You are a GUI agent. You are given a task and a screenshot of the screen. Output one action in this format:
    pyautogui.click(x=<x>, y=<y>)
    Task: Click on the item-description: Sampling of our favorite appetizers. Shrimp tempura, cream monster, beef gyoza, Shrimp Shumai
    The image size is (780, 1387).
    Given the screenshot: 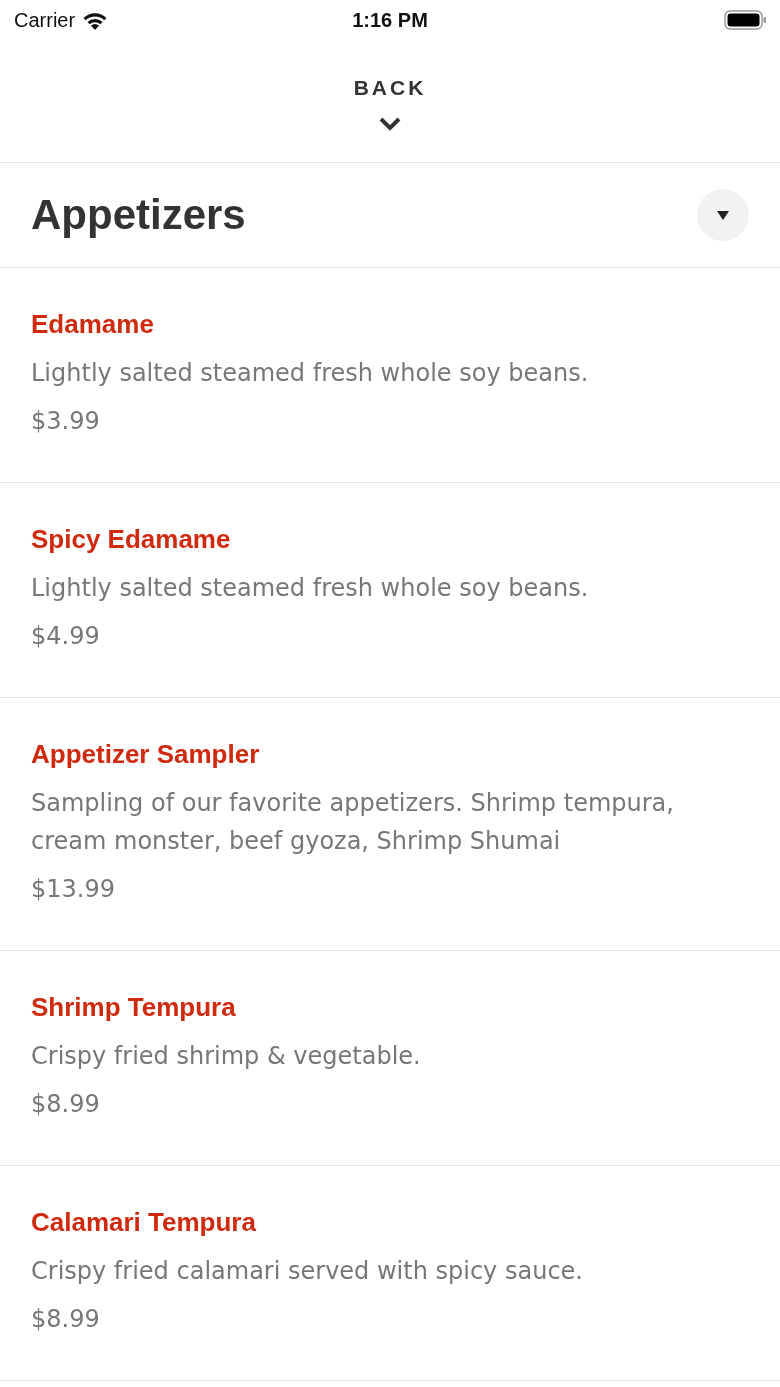 What is the action you would take?
    pyautogui.click(x=353, y=822)
    